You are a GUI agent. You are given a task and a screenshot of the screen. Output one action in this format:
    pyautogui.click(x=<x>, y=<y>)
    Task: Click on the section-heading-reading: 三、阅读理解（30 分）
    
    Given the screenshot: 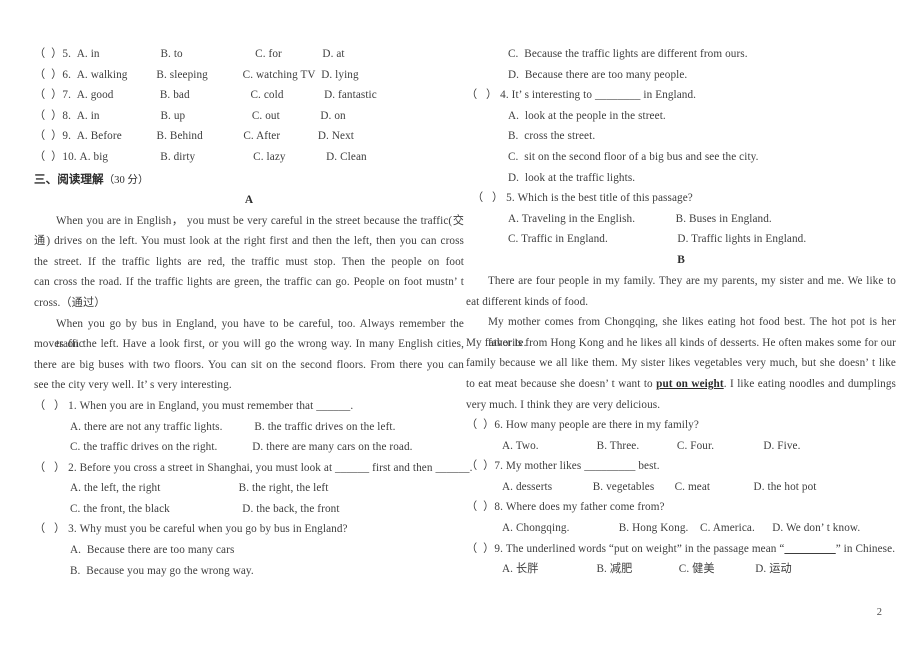 What is the action you would take?
    pyautogui.click(x=249, y=179)
    